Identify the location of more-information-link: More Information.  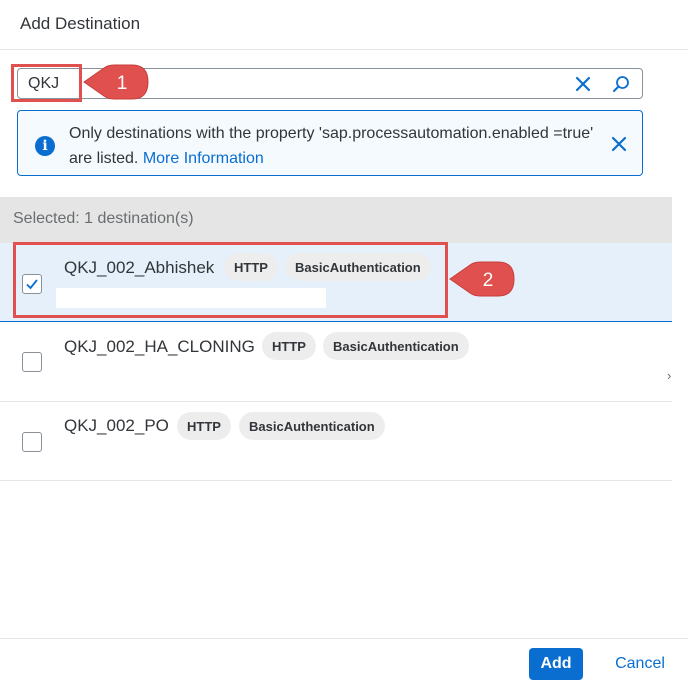
(203, 158).